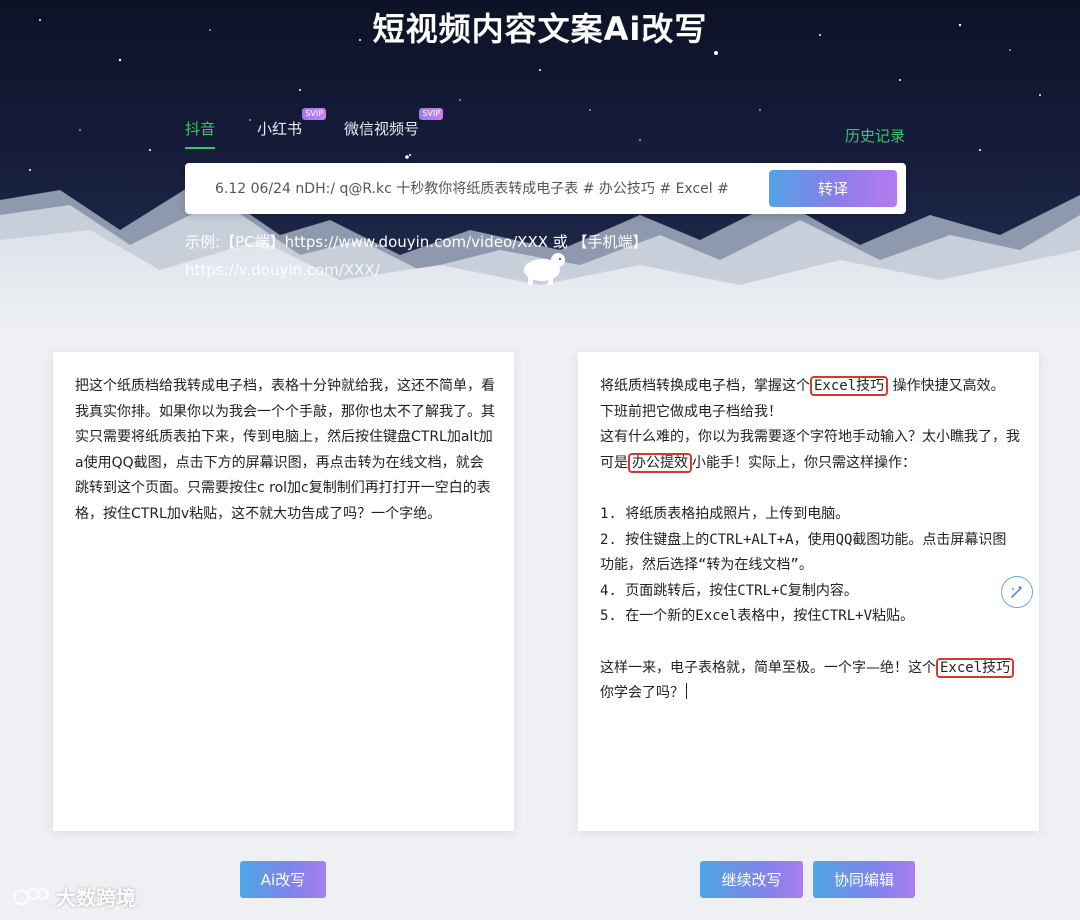 The height and width of the screenshot is (920, 1080). What do you see at coordinates (96, 898) in the screenshot?
I see `watermark-text: 大数跨境` at bounding box center [96, 898].